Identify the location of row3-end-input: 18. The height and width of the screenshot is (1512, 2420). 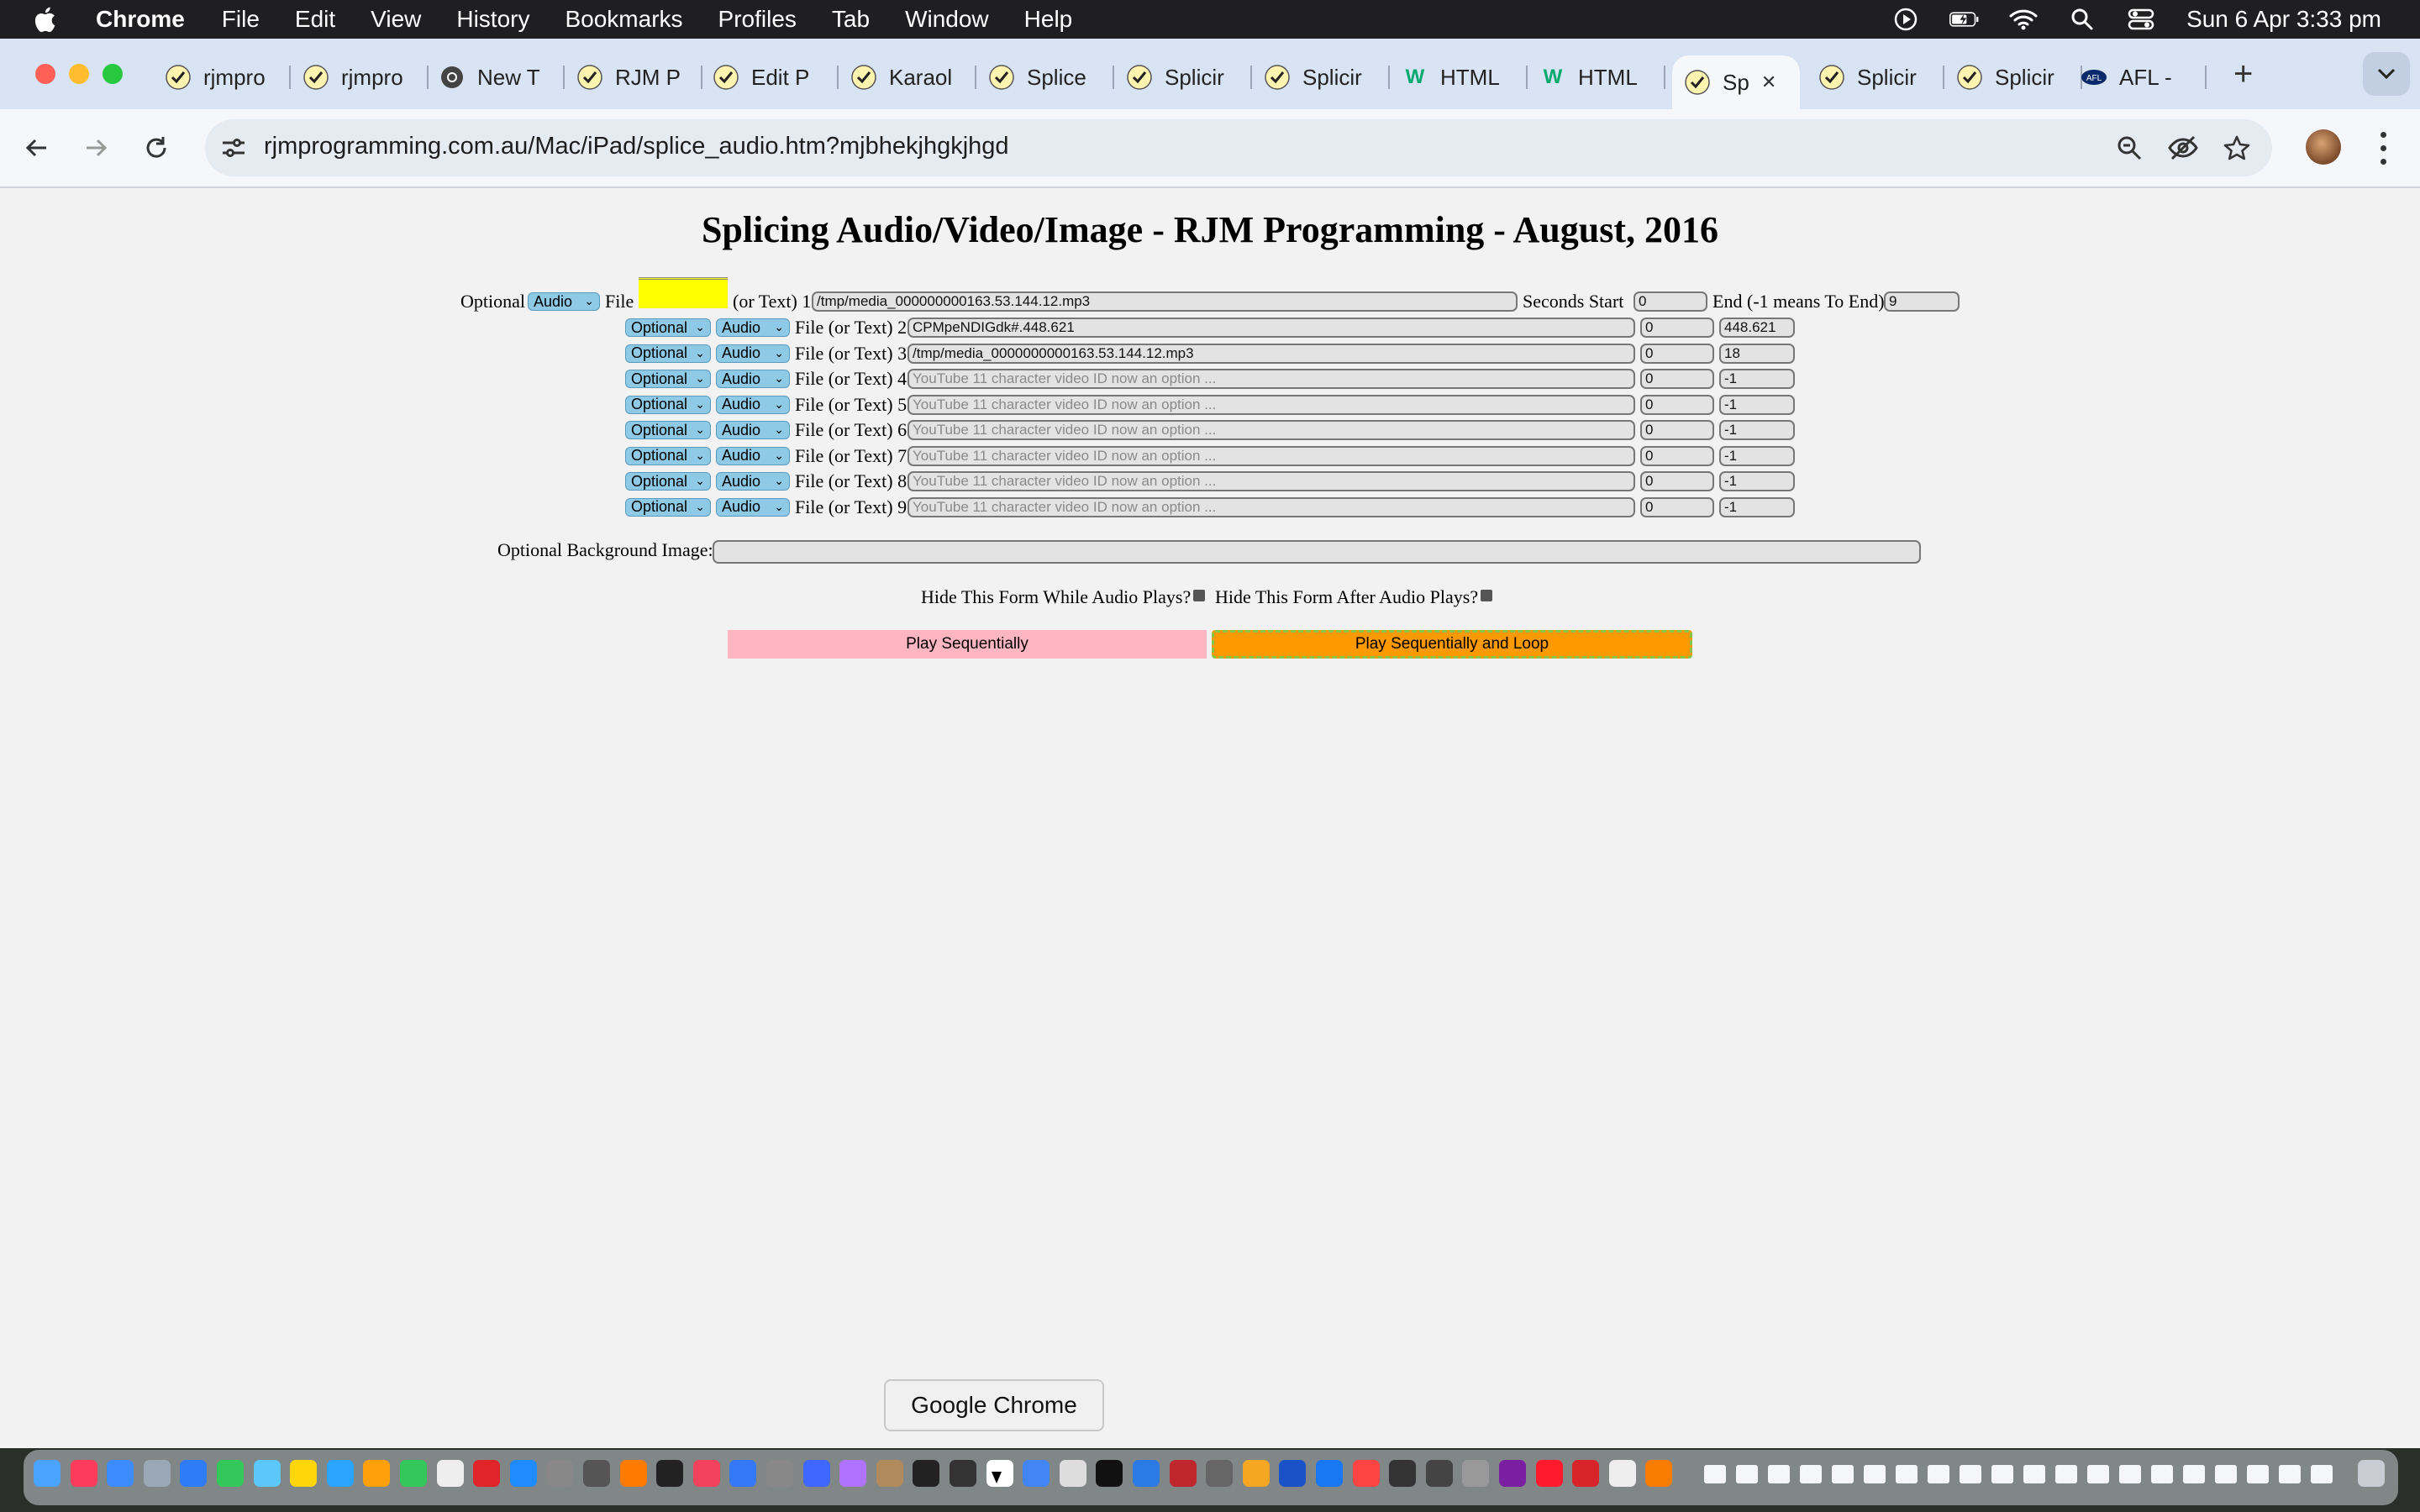
(1757, 353).